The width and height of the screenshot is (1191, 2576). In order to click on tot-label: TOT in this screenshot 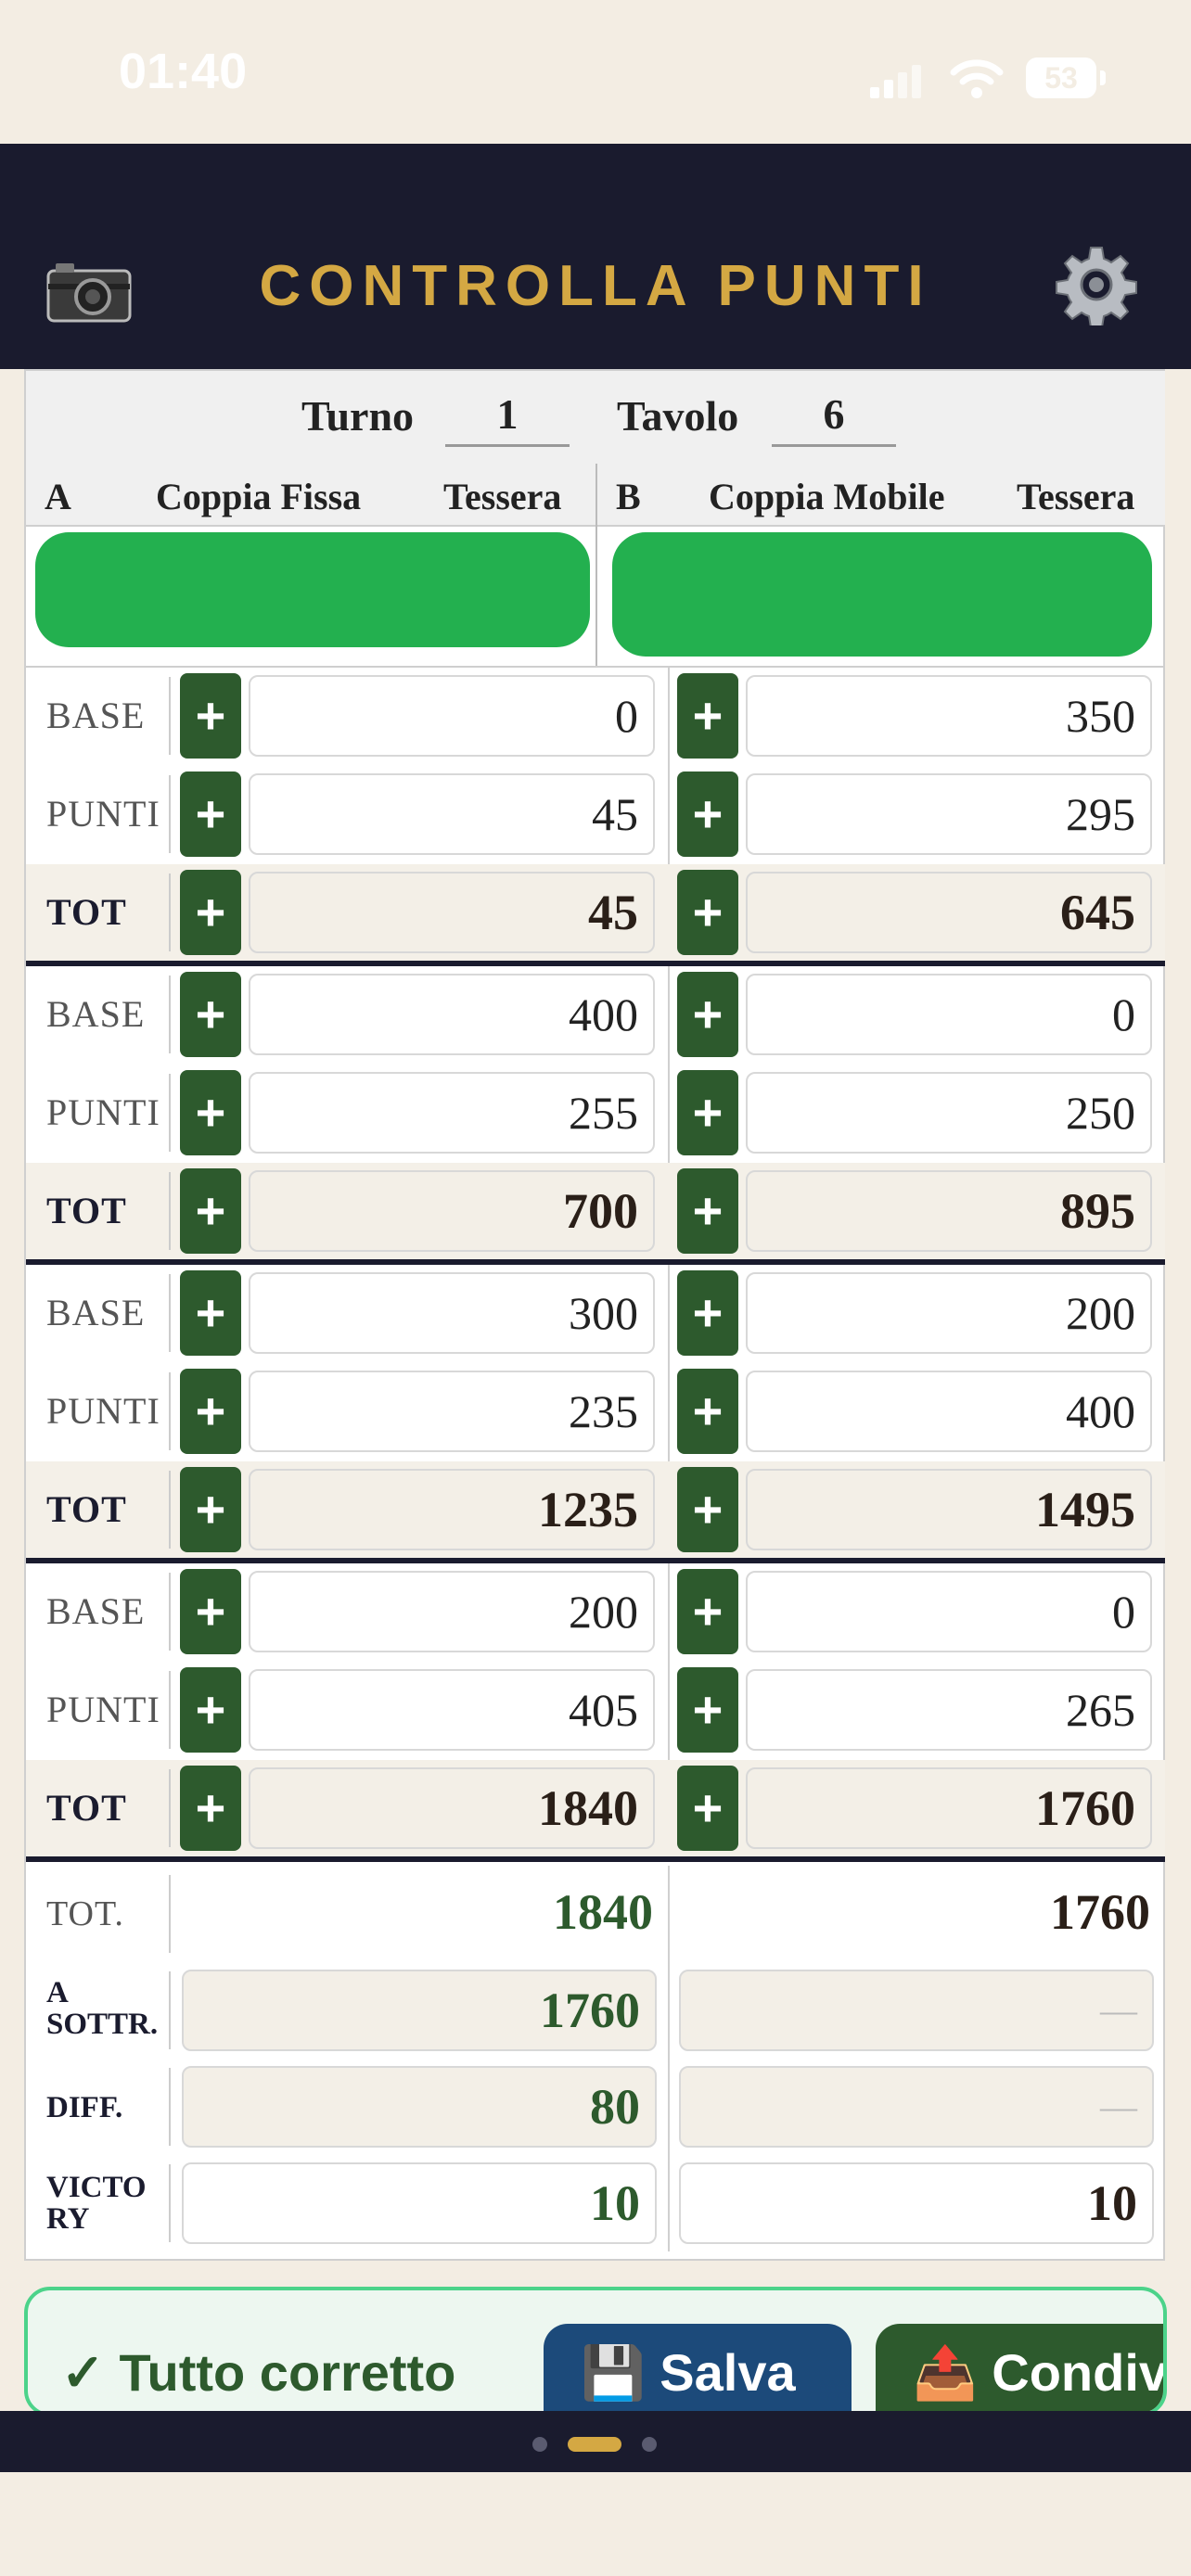, I will do `click(86, 1808)`.